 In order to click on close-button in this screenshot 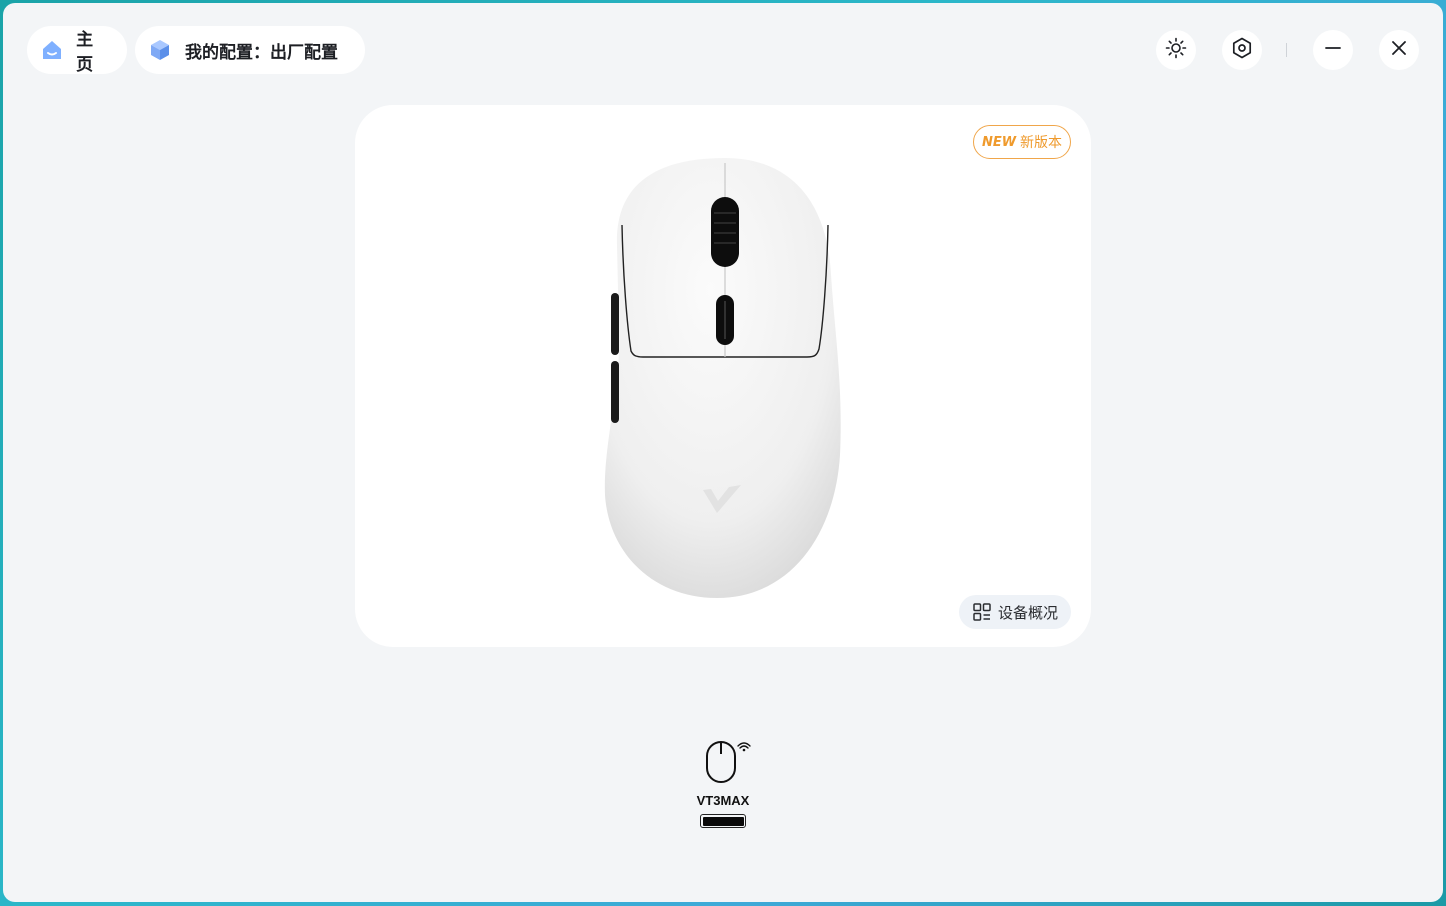, I will do `click(1399, 50)`.